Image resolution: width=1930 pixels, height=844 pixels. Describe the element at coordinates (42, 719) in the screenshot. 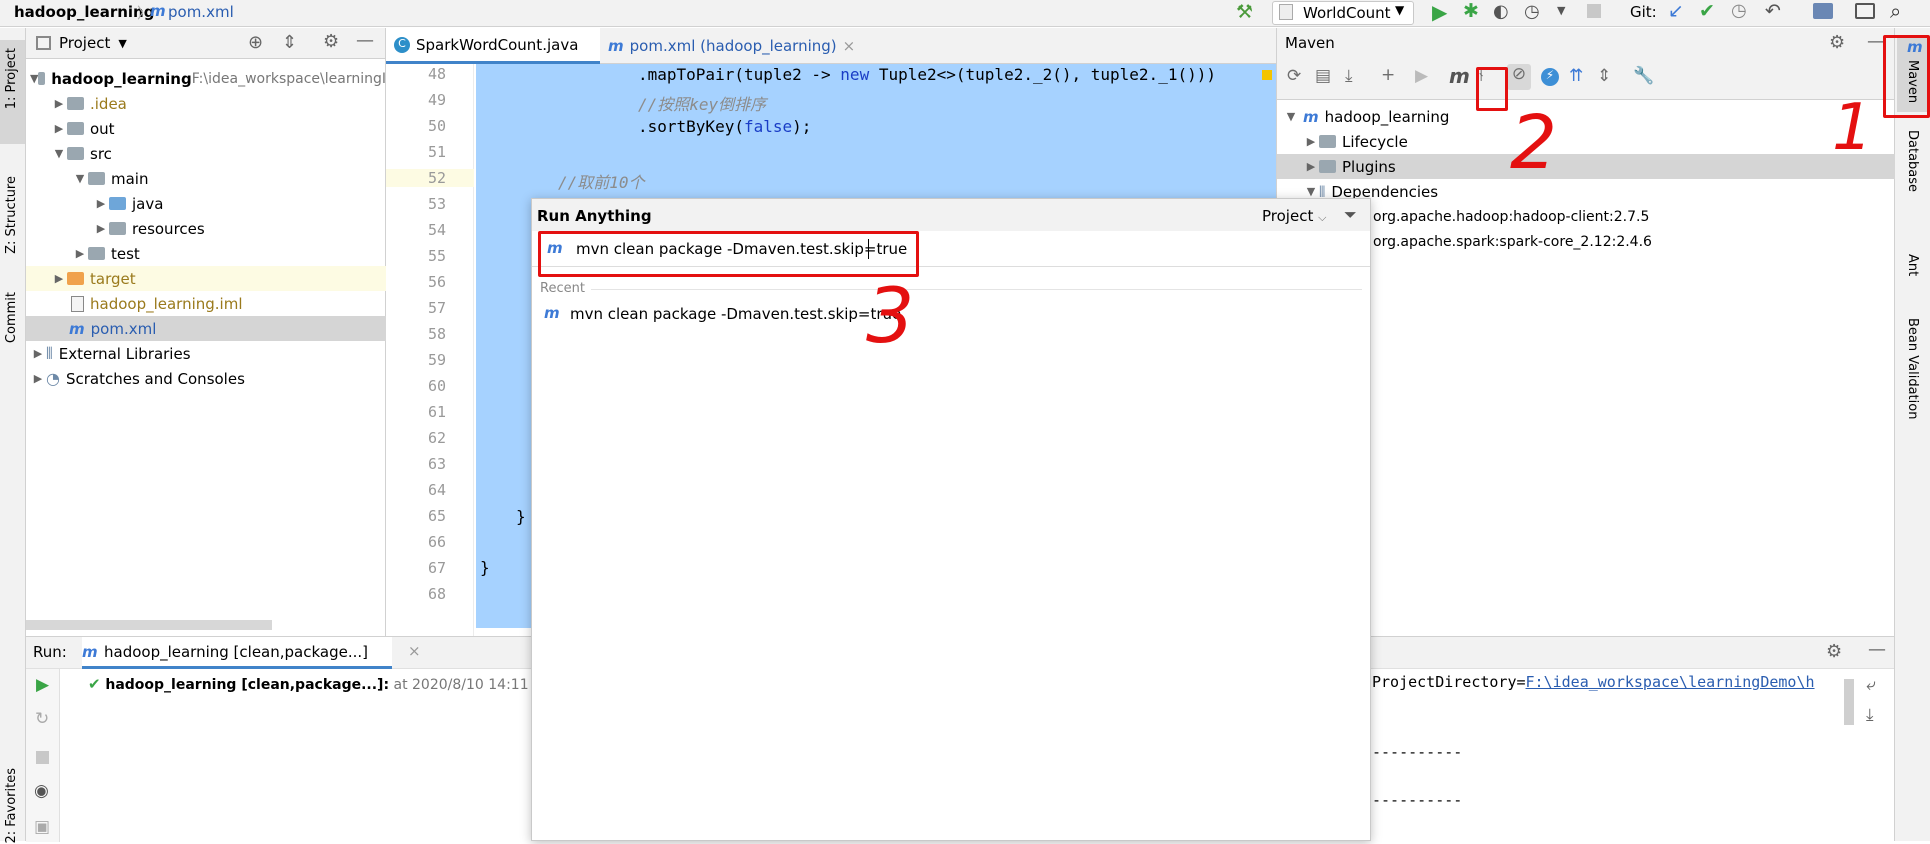

I see `rerun-failed-icon: ↻` at that location.